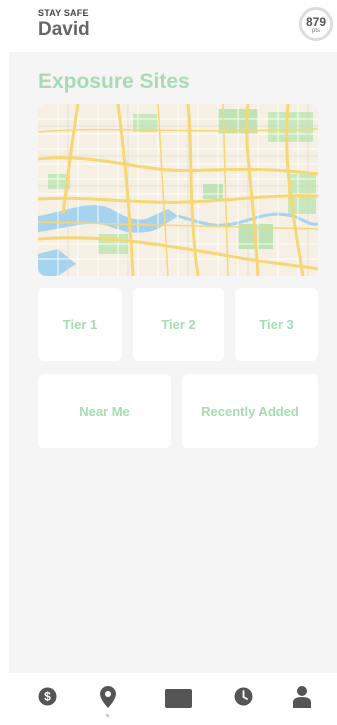  I want to click on near-me-button: Near Me, so click(104, 411).